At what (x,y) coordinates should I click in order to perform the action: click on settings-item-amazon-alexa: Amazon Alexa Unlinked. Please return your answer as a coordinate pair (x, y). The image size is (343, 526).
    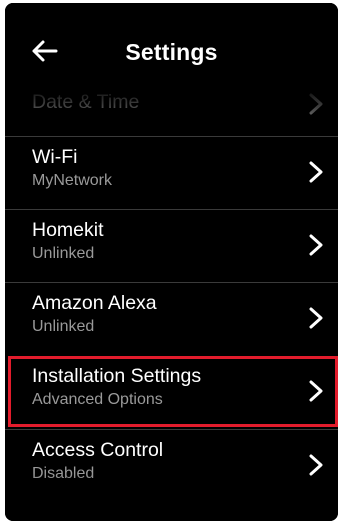
    Looking at the image, I should click on (171, 318).